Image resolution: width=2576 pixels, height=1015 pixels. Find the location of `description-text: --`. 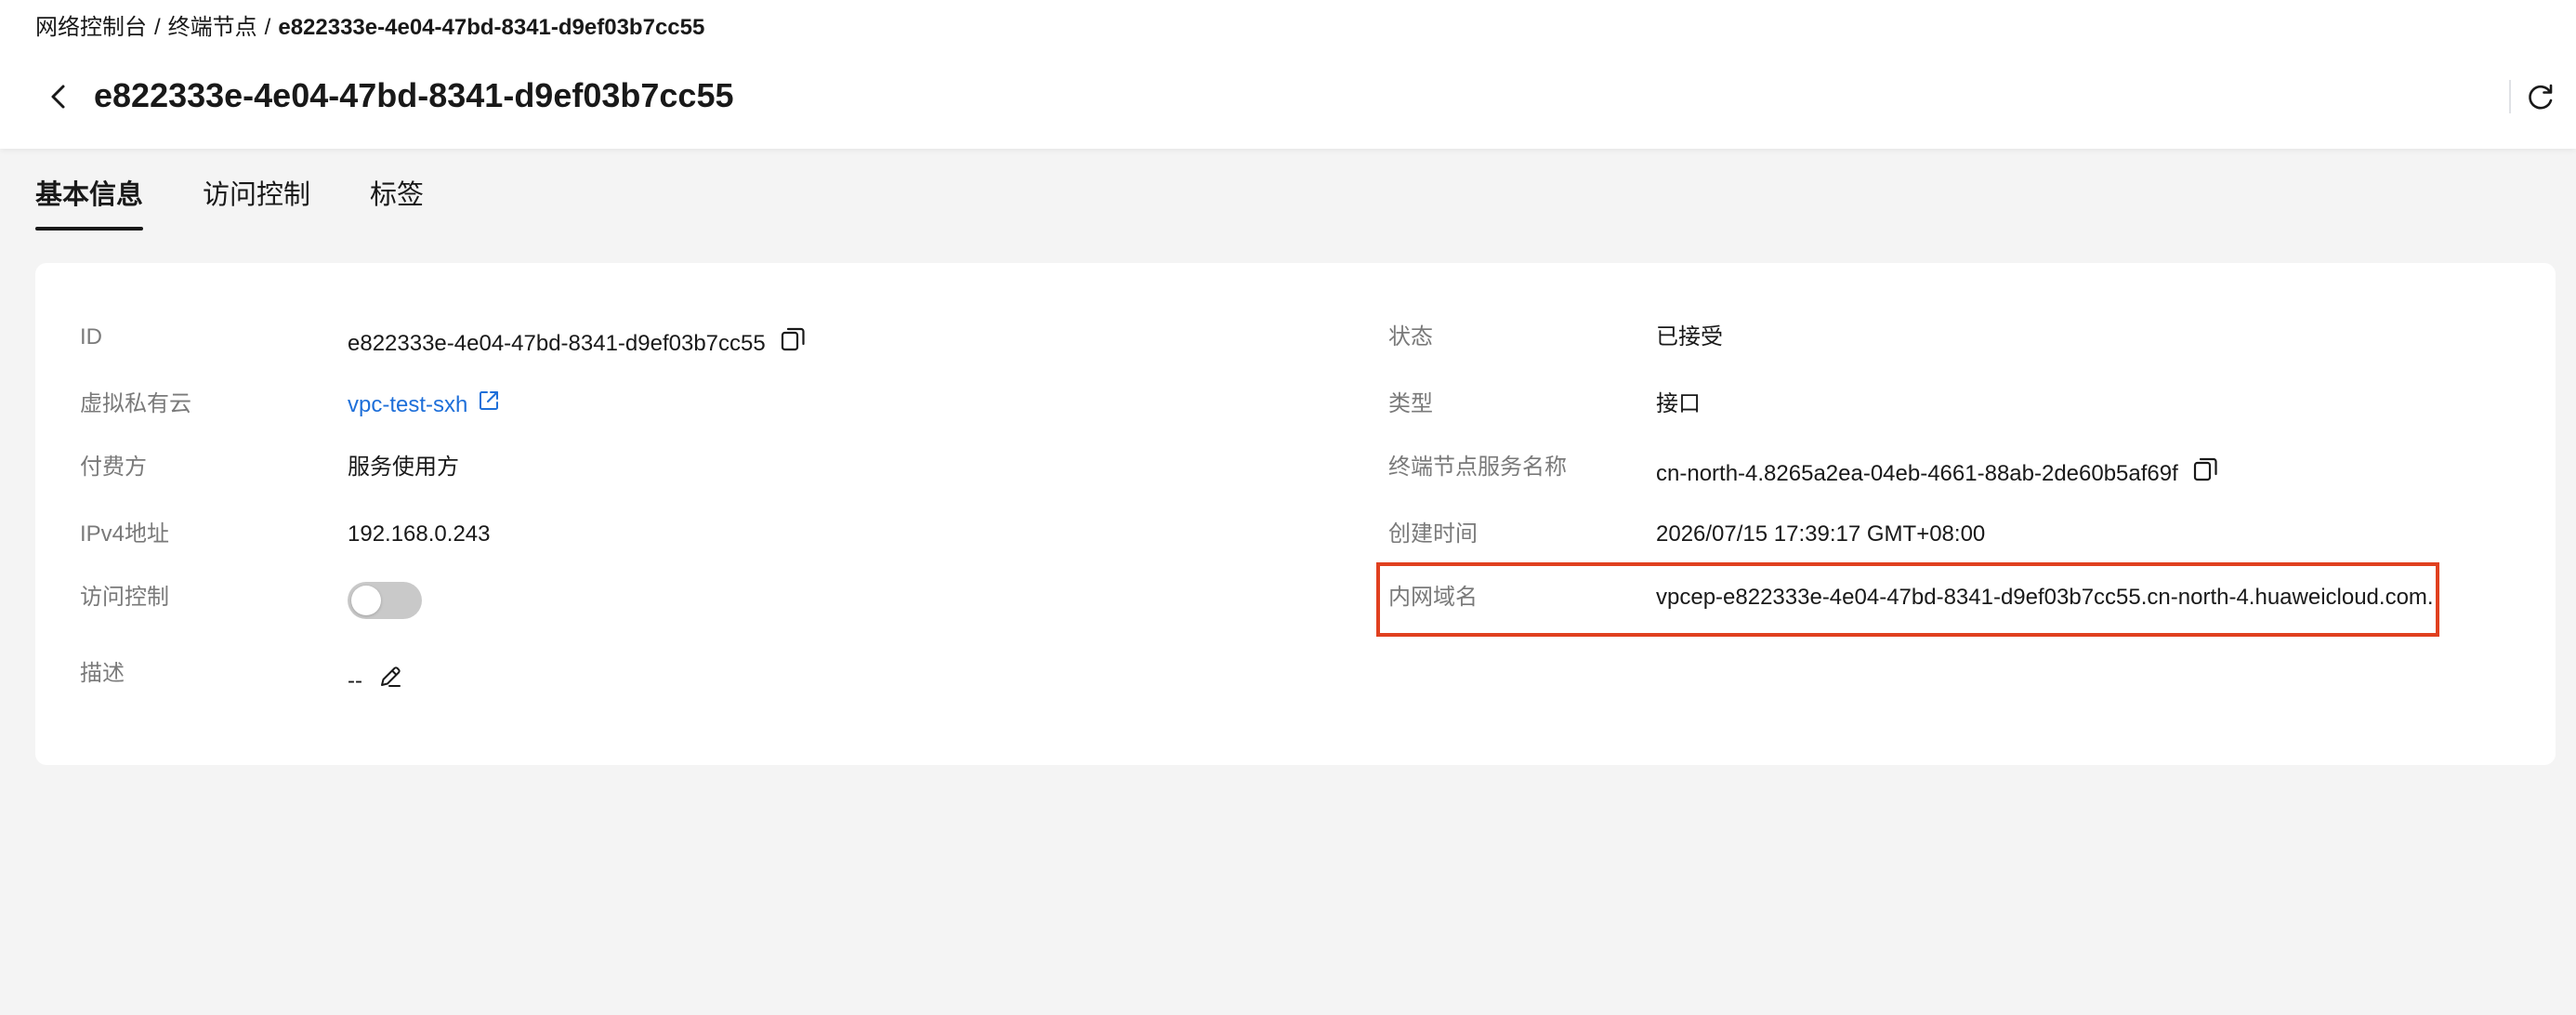

description-text: -- is located at coordinates (355, 680).